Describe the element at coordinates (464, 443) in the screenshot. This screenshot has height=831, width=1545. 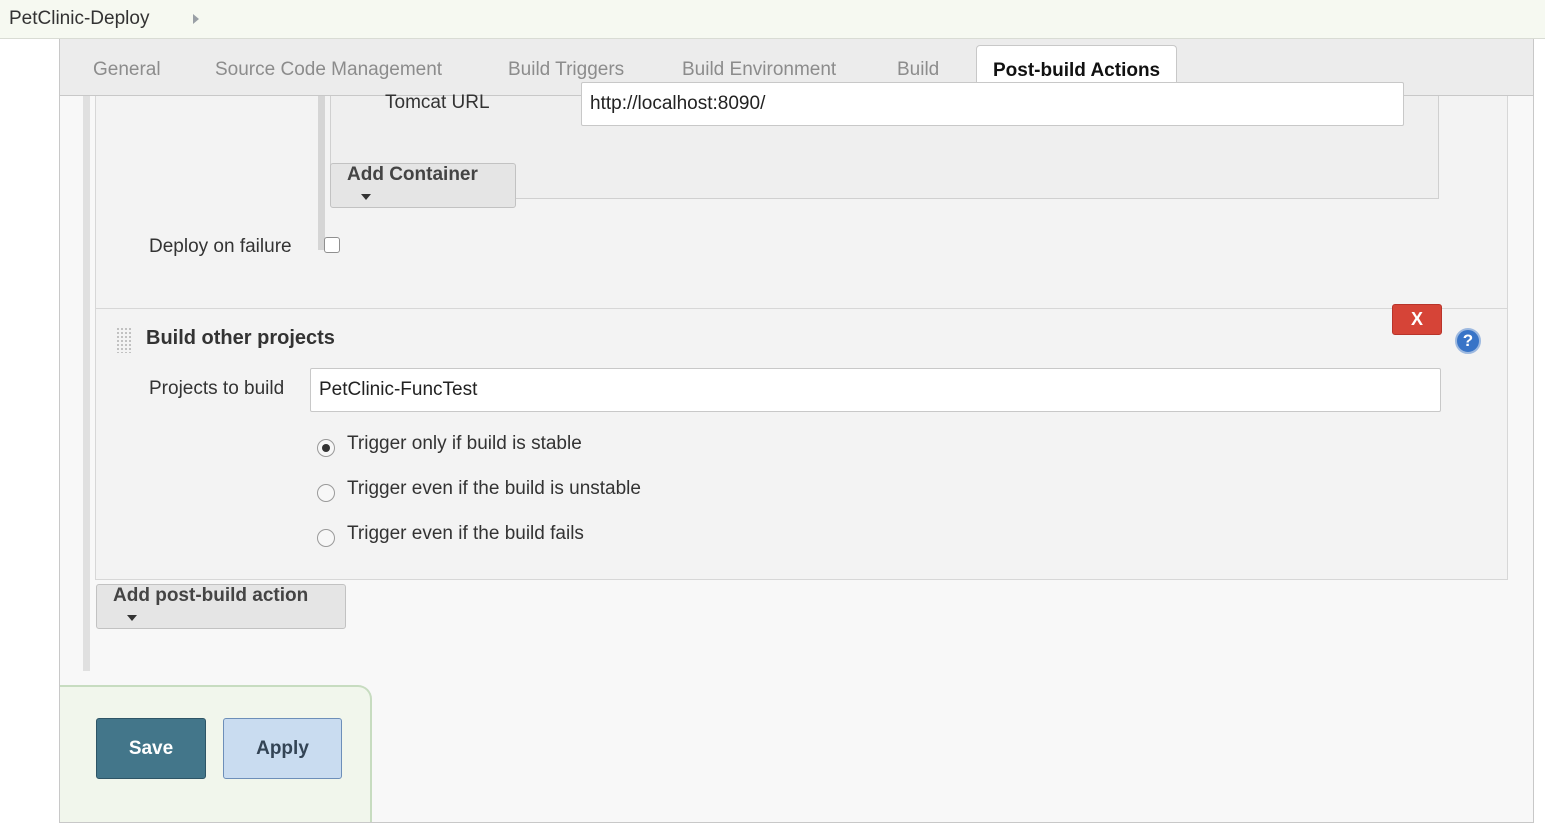
I see `option-label: Trigger only if build is stable` at that location.